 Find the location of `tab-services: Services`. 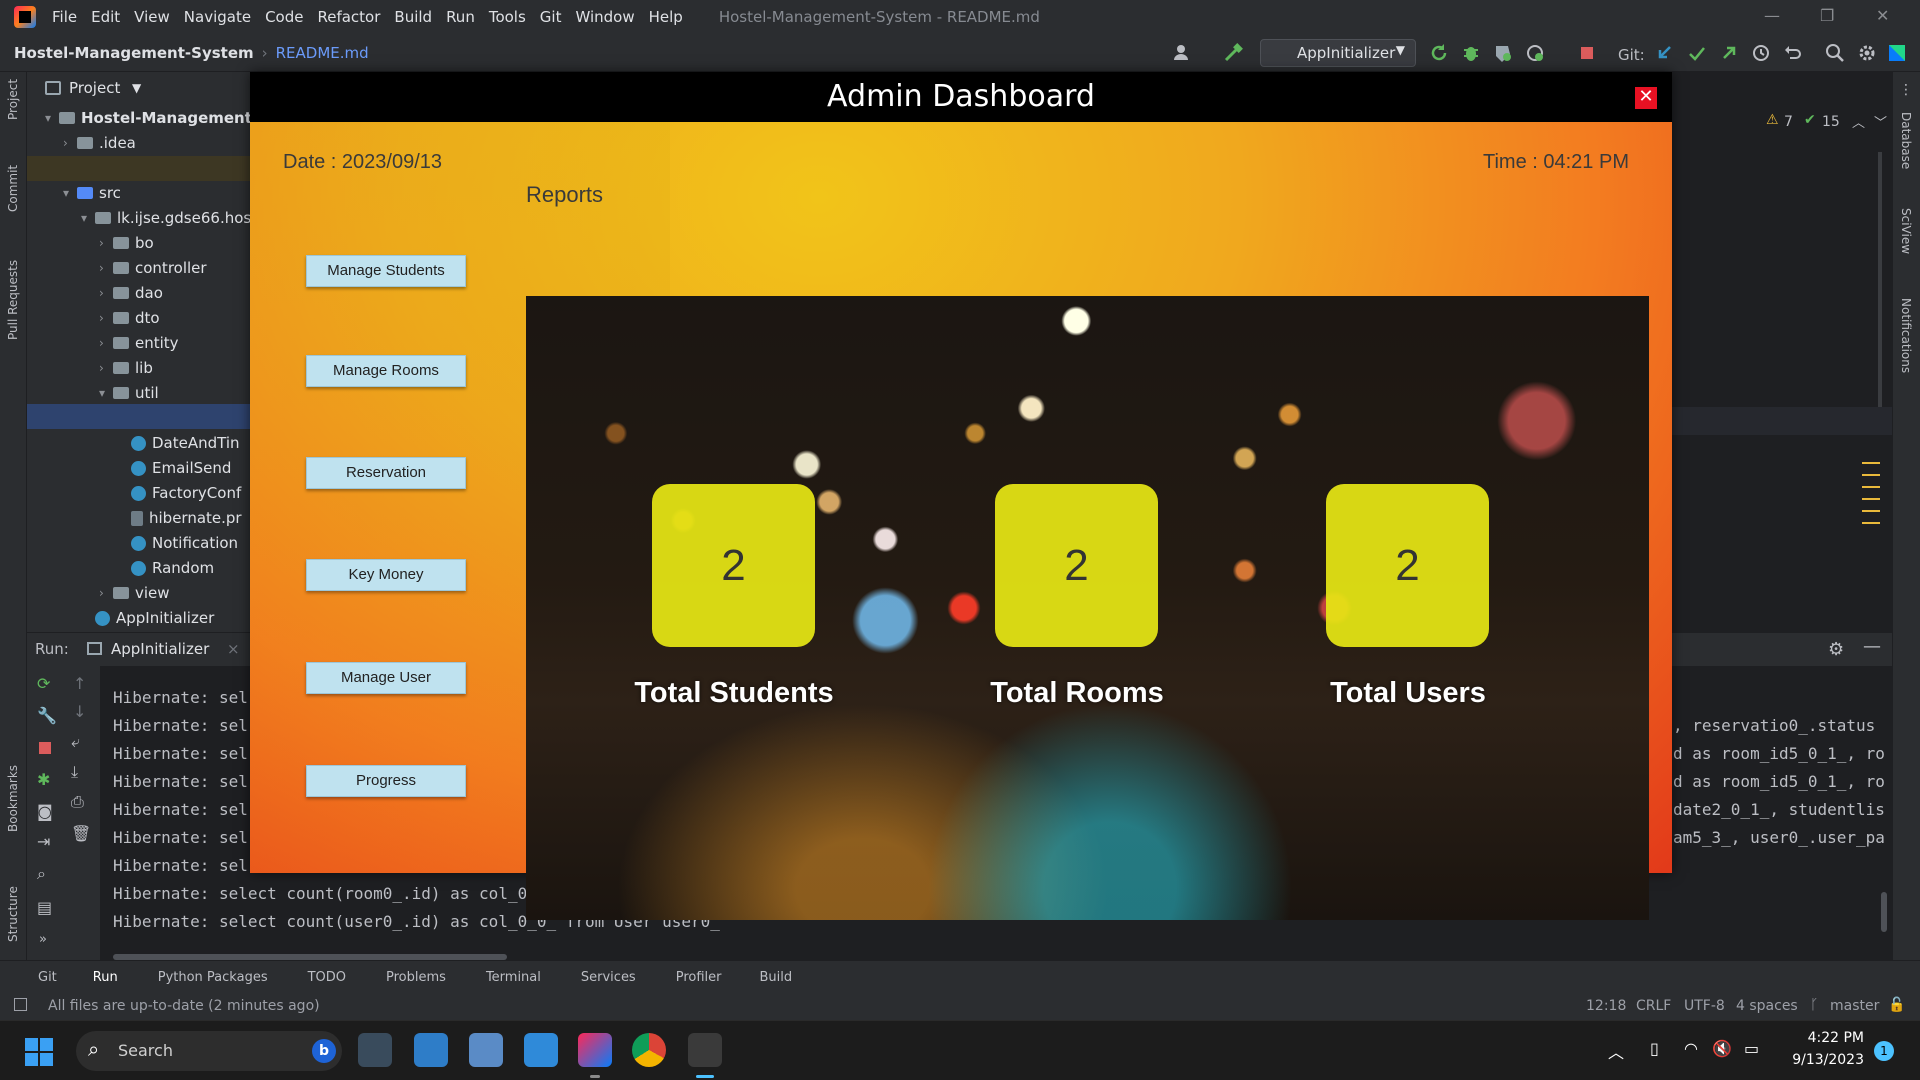

tab-services: Services is located at coordinates (608, 977).